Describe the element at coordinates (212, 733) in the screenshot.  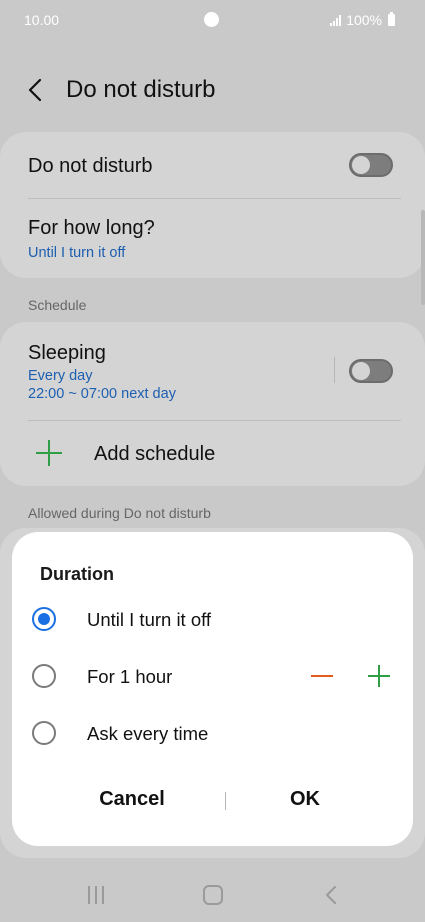
I see `option-ask-every-time: Ask every time` at that location.